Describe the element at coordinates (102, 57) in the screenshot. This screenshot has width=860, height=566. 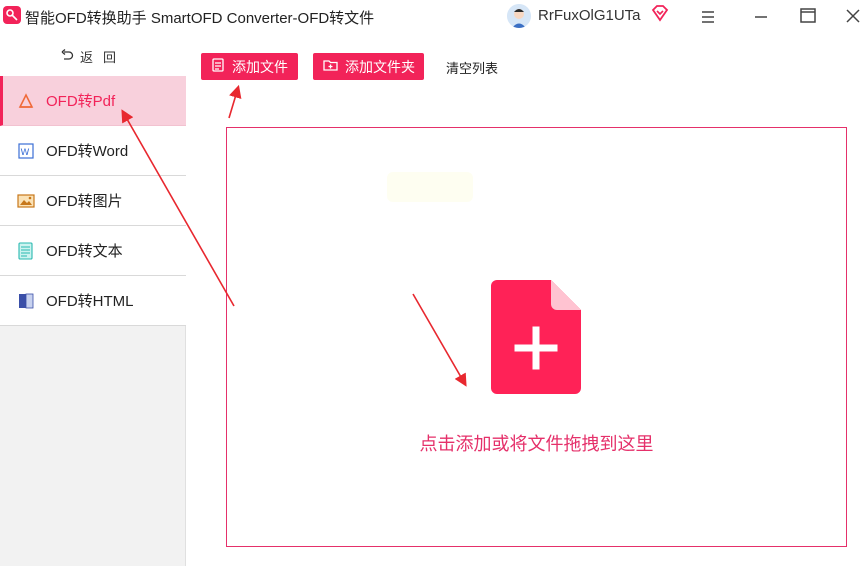
I see `back-label: 返回` at that location.